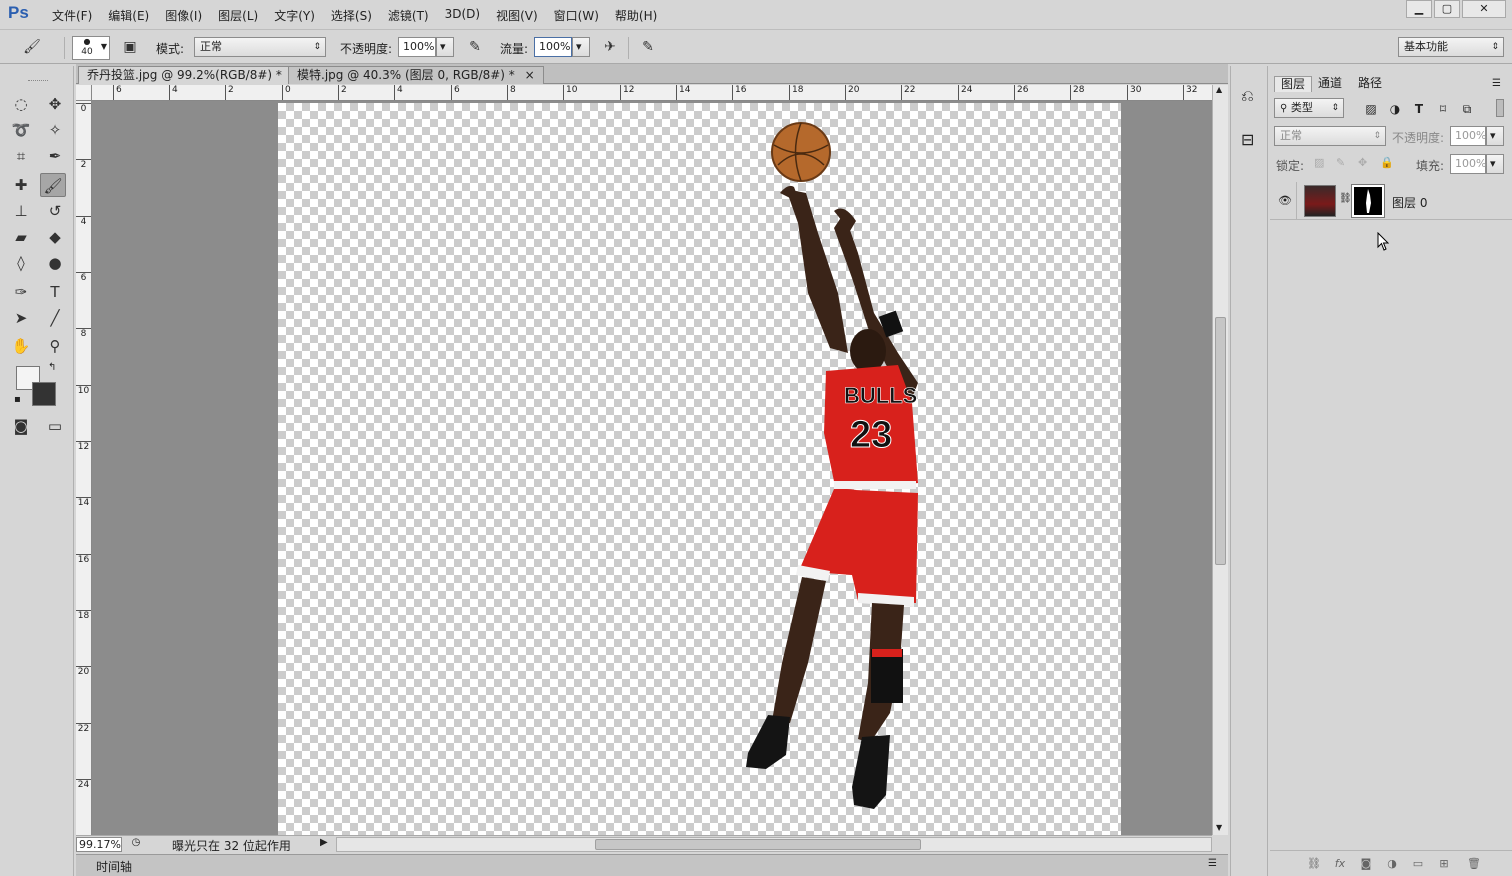 This screenshot has height=876, width=1512. Describe the element at coordinates (636, 15) in the screenshot. I see `menu-help: 帮助(H)` at that location.